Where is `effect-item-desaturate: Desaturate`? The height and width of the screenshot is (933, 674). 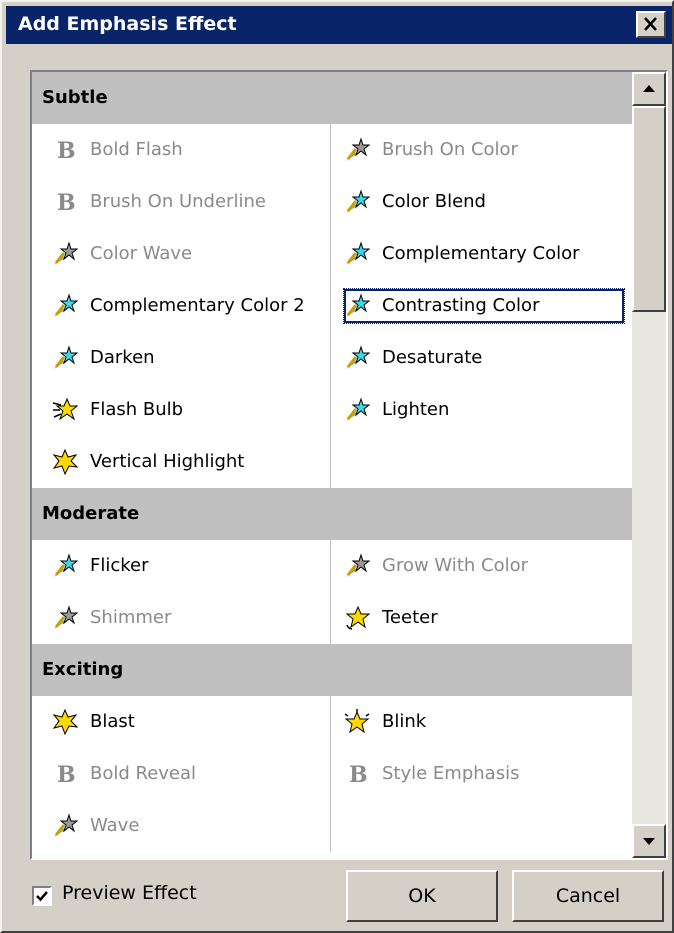
effect-item-desaturate: Desaturate is located at coordinates (484, 358).